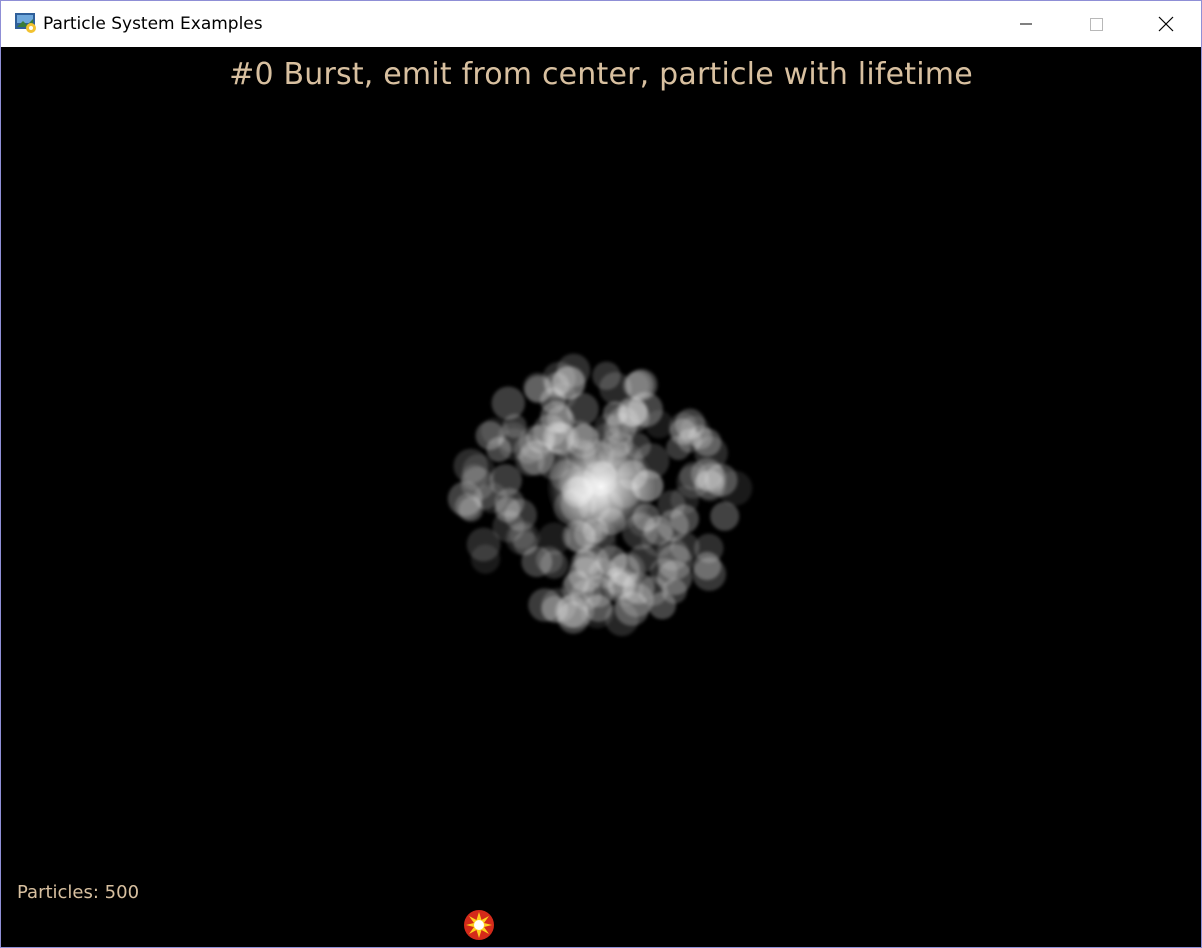 This screenshot has width=1202, height=948. I want to click on minimize-button, so click(1026, 24).